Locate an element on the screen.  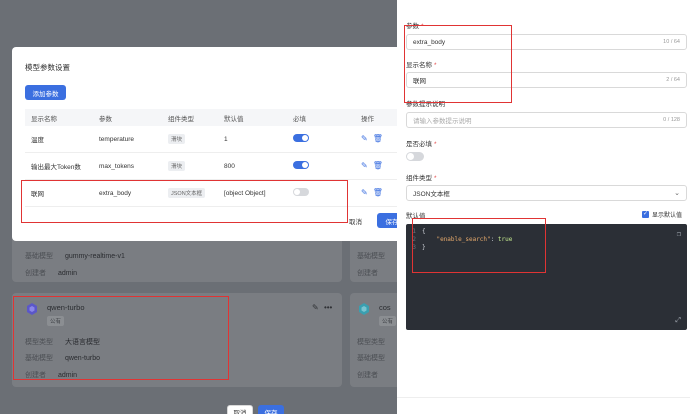
cosy-card-title: cos is located at coordinates (385, 307).